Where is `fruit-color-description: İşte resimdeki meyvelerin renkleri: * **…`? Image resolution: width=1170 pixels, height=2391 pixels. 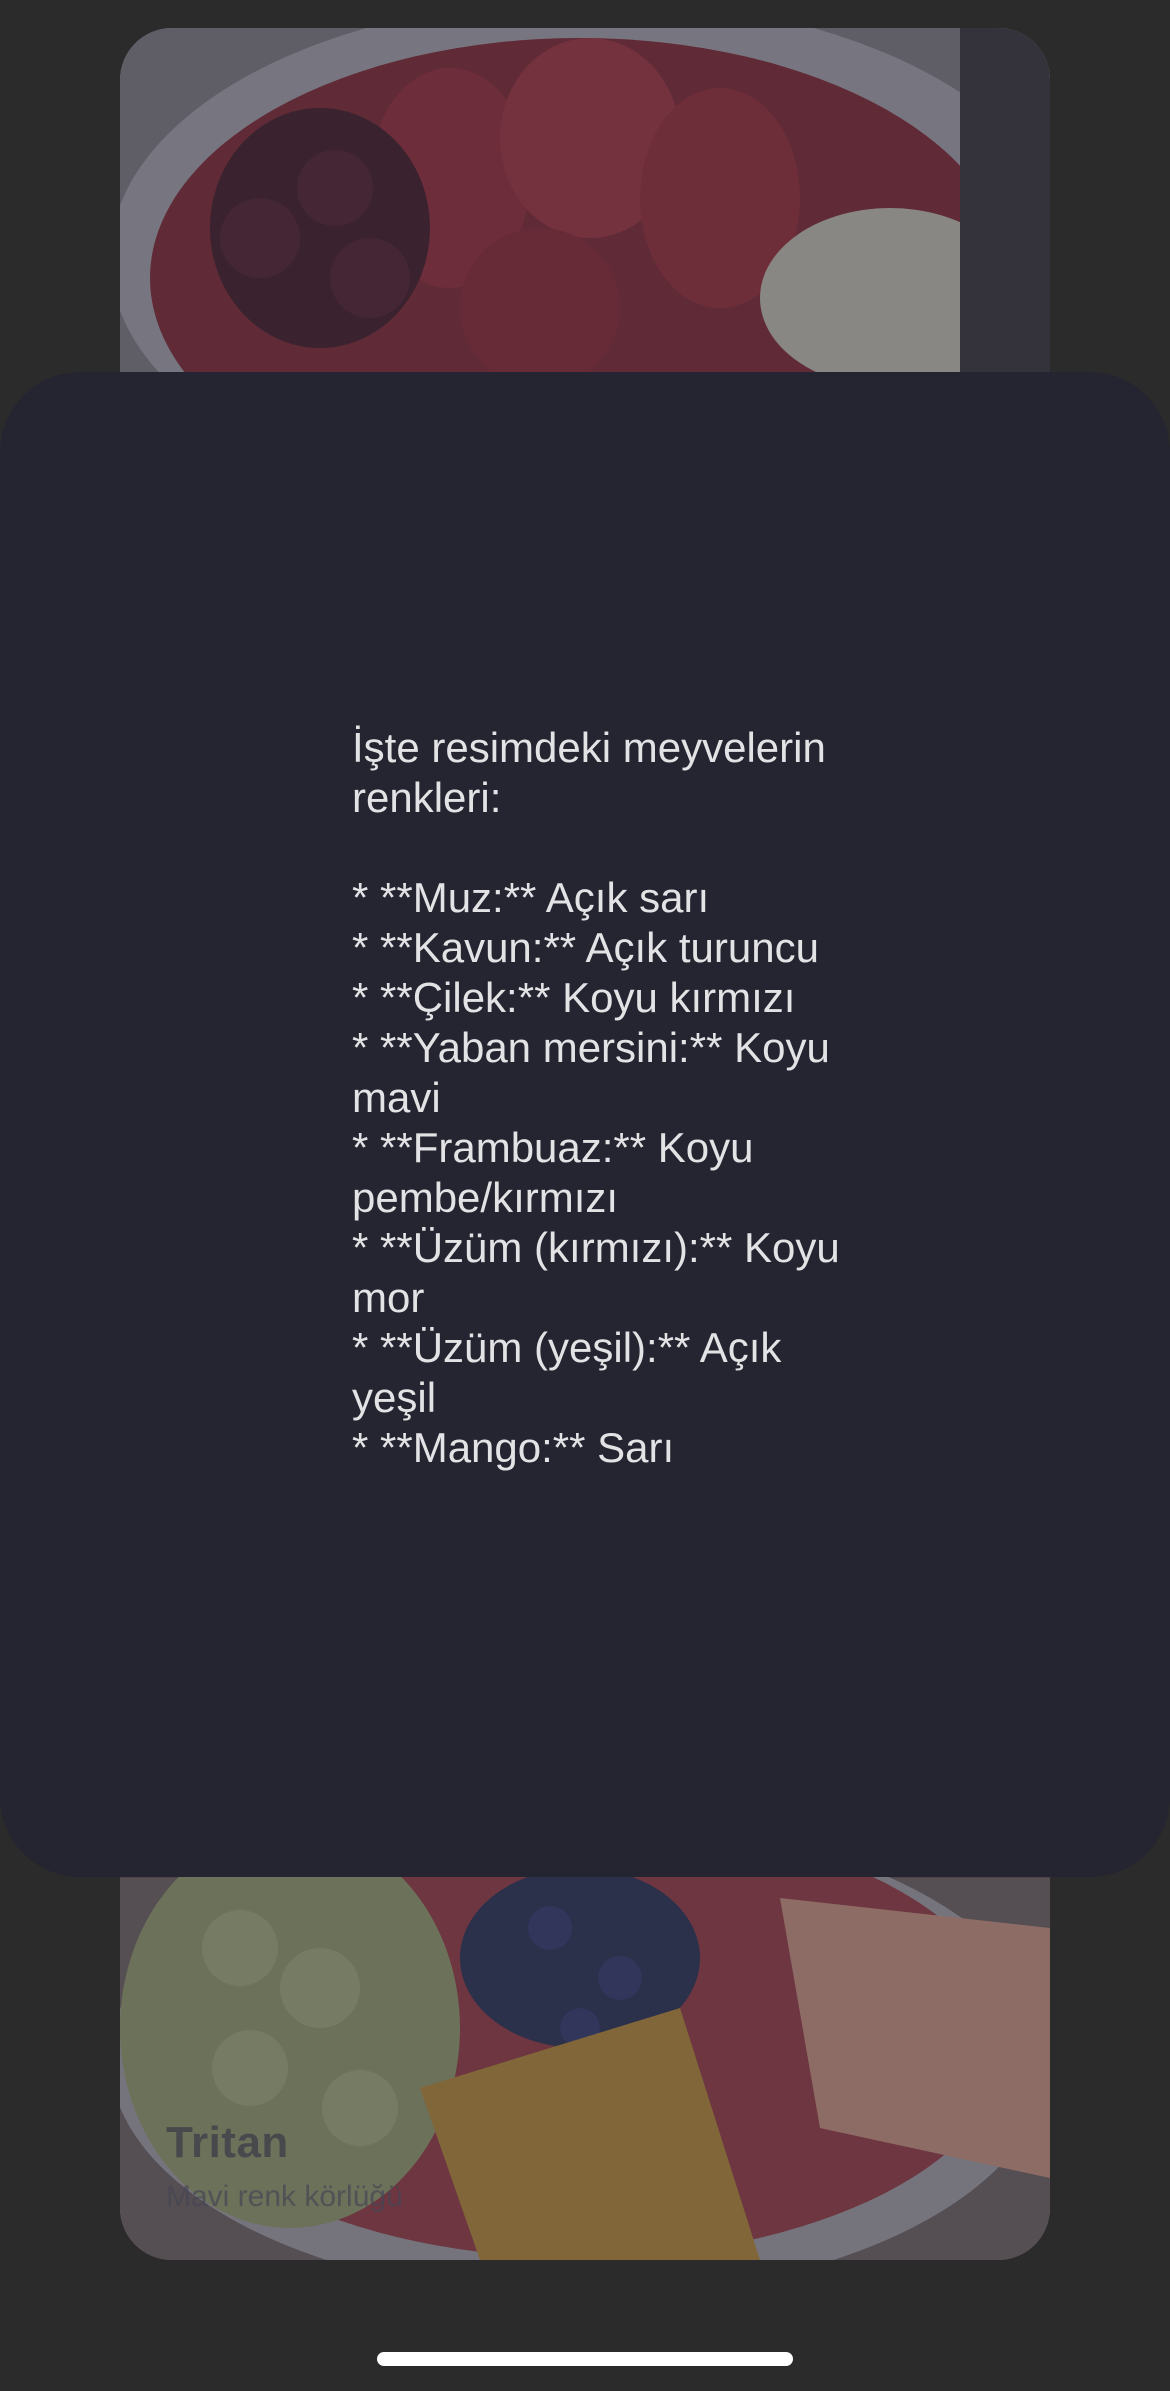
fruit-color-description: İşte resimdeki meyvelerin renkleri: * **… is located at coordinates (596, 1097).